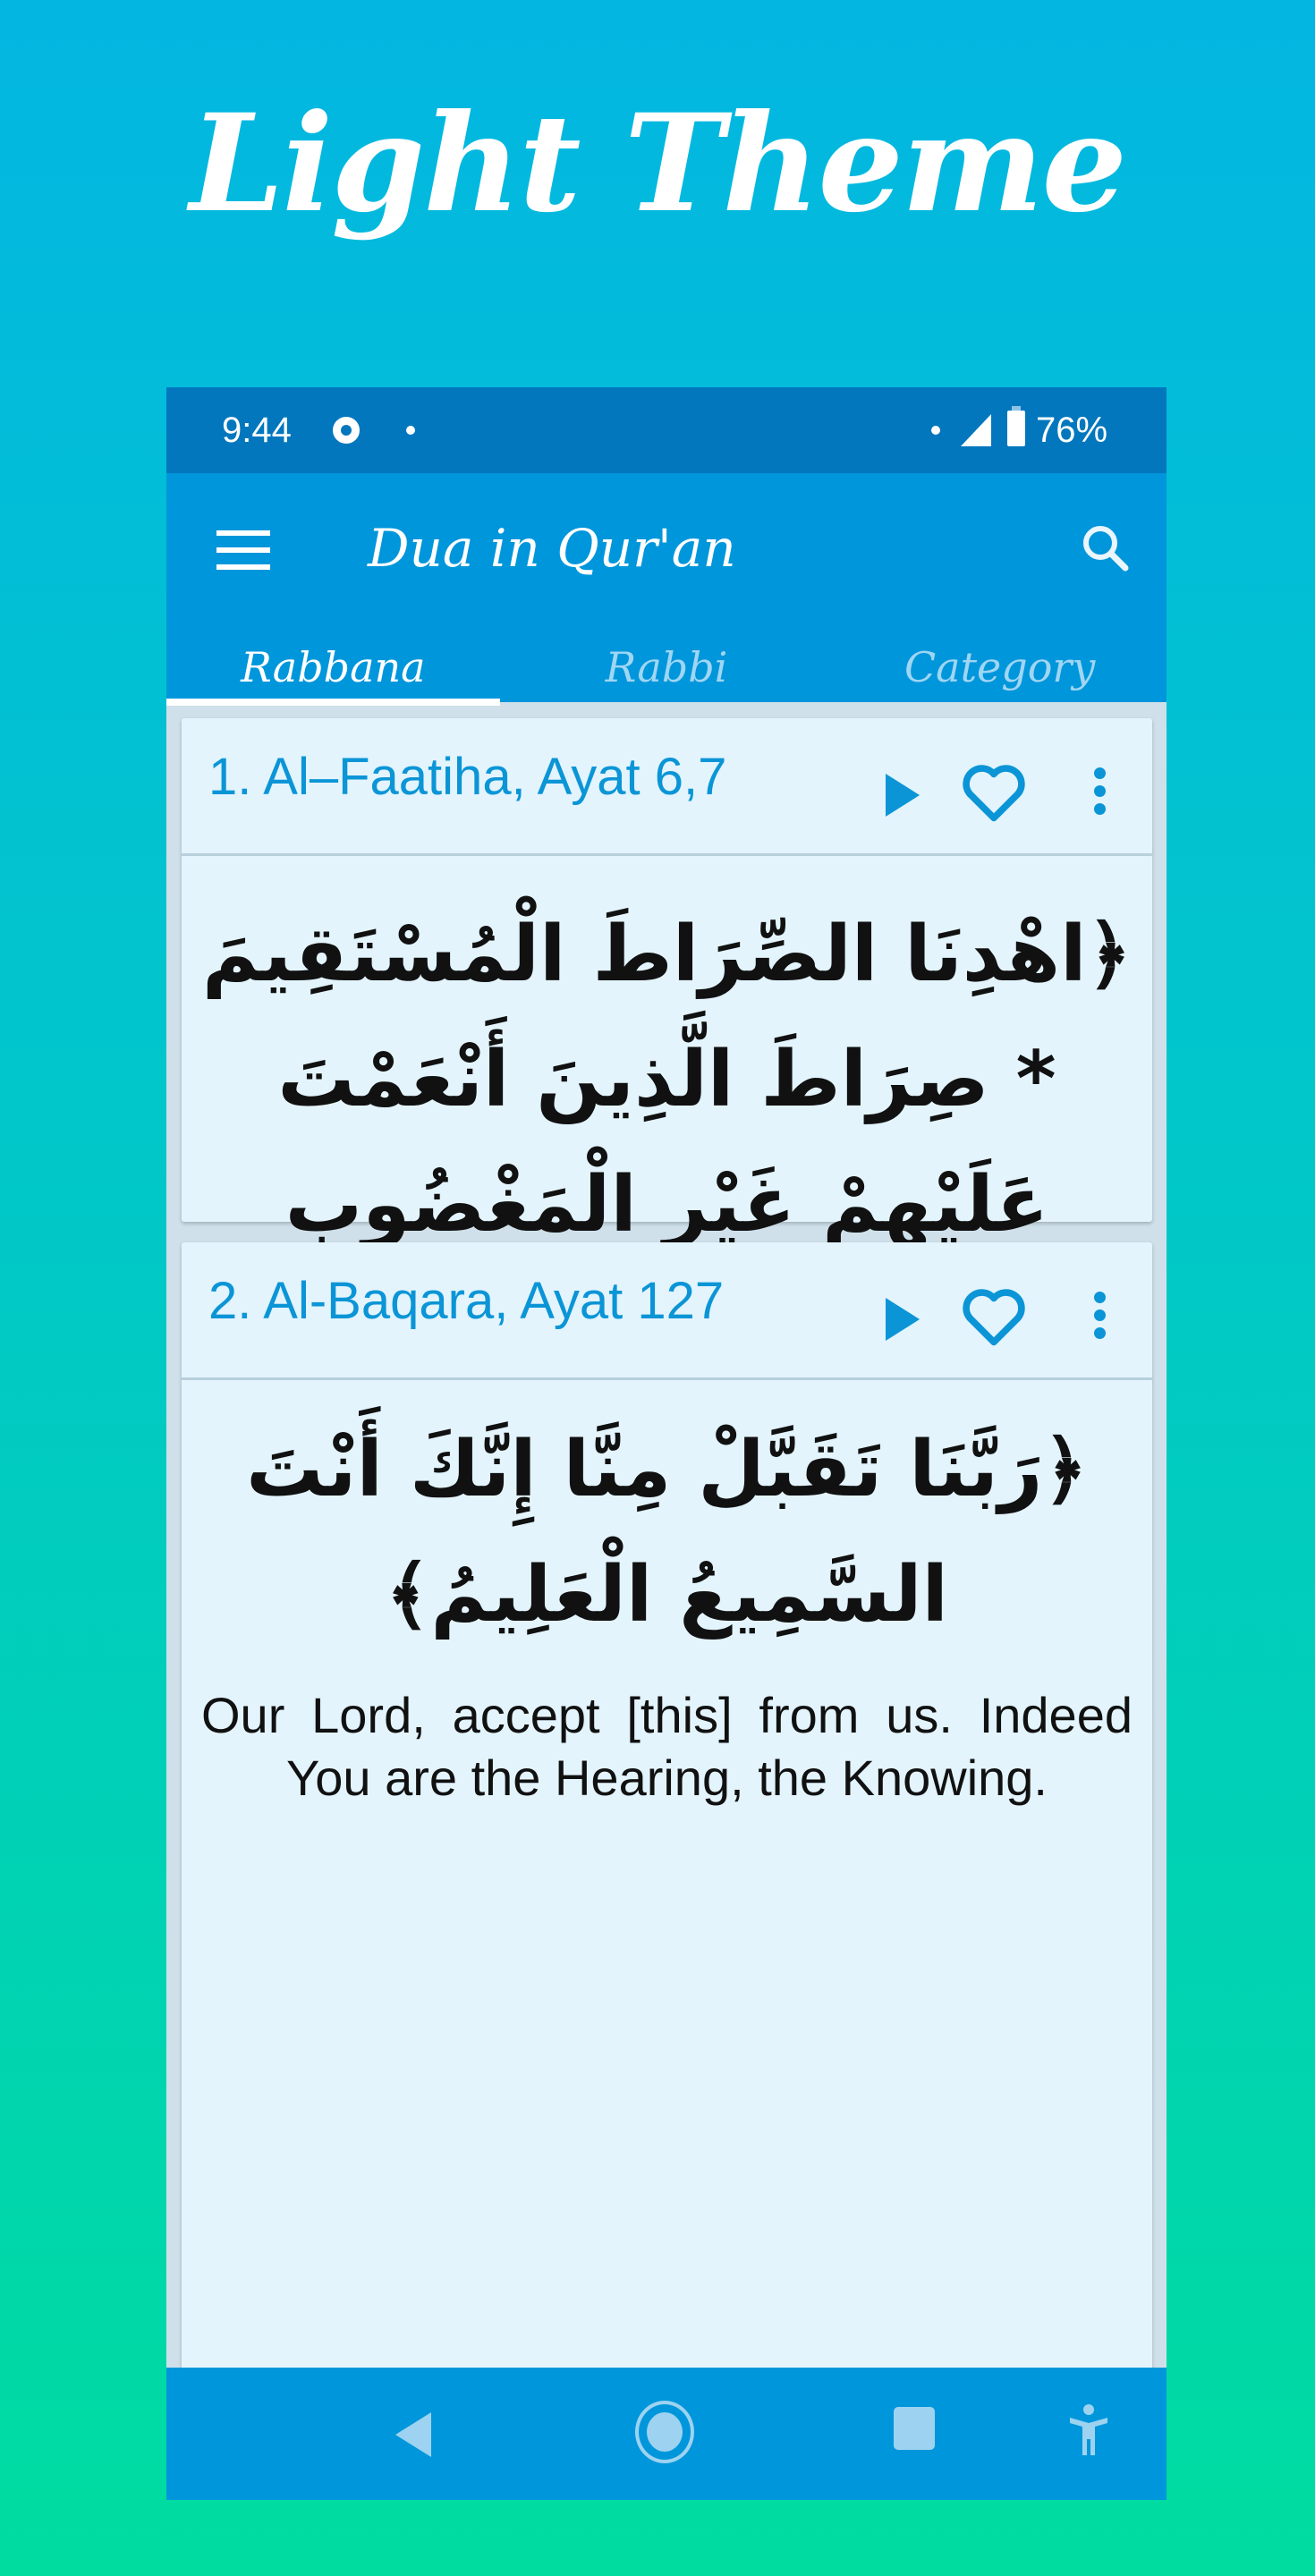 The width and height of the screenshot is (1315, 2576). I want to click on system-nav-bar, so click(666, 2434).